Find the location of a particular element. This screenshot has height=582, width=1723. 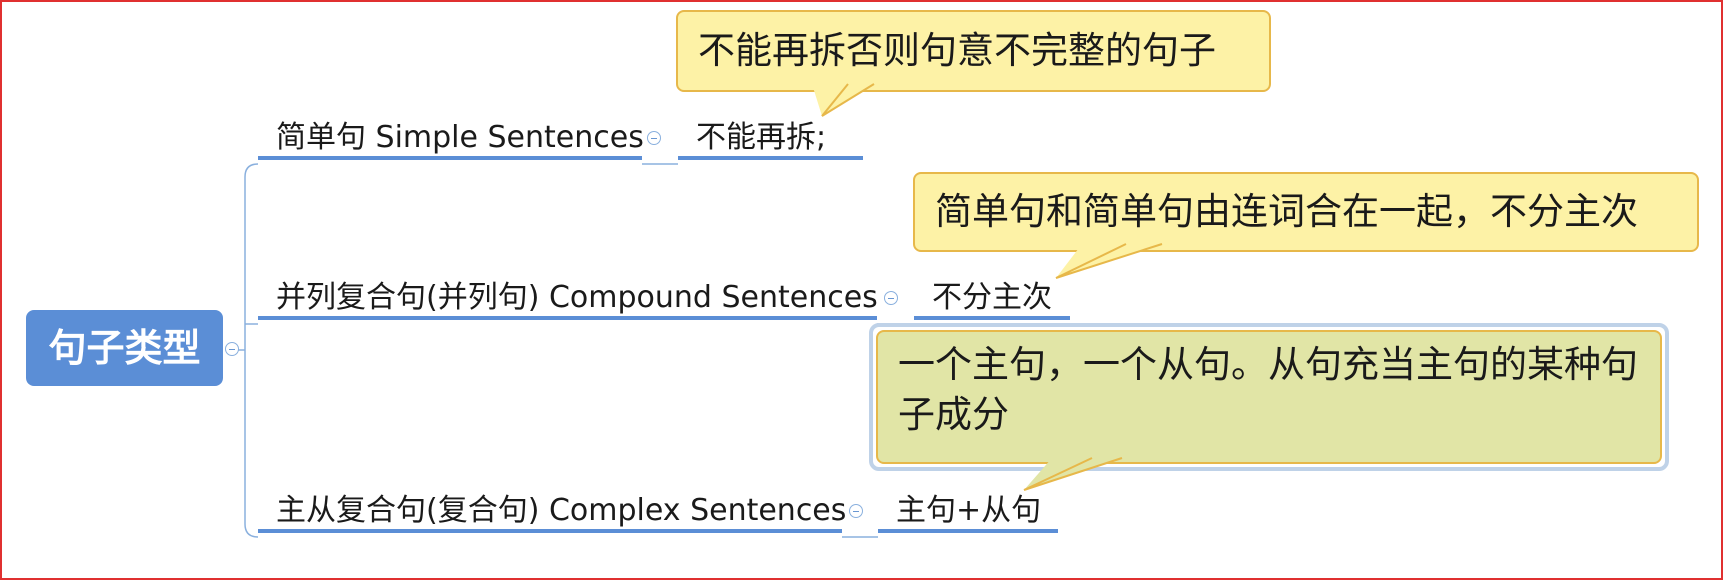

branch-compound-collapse-icon is located at coordinates (891, 298).